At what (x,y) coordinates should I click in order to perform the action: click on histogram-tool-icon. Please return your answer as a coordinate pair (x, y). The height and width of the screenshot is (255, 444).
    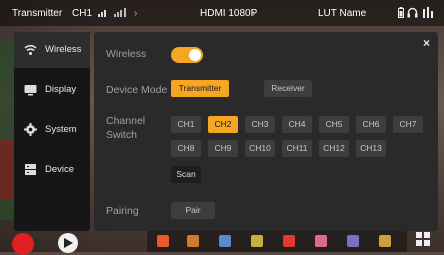
    Looking at the image, I should click on (193, 241).